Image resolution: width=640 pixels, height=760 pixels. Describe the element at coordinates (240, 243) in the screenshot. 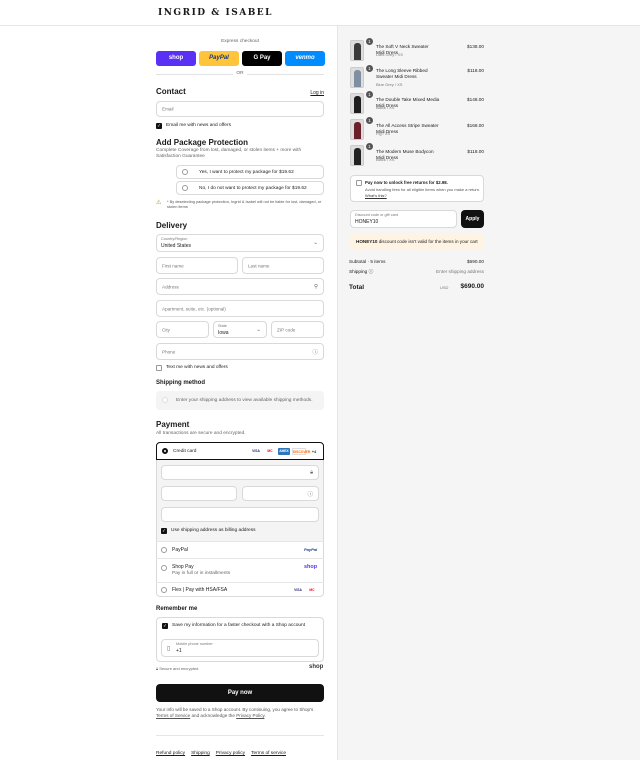

I see `country-select: Country/Region United States ⌄` at that location.